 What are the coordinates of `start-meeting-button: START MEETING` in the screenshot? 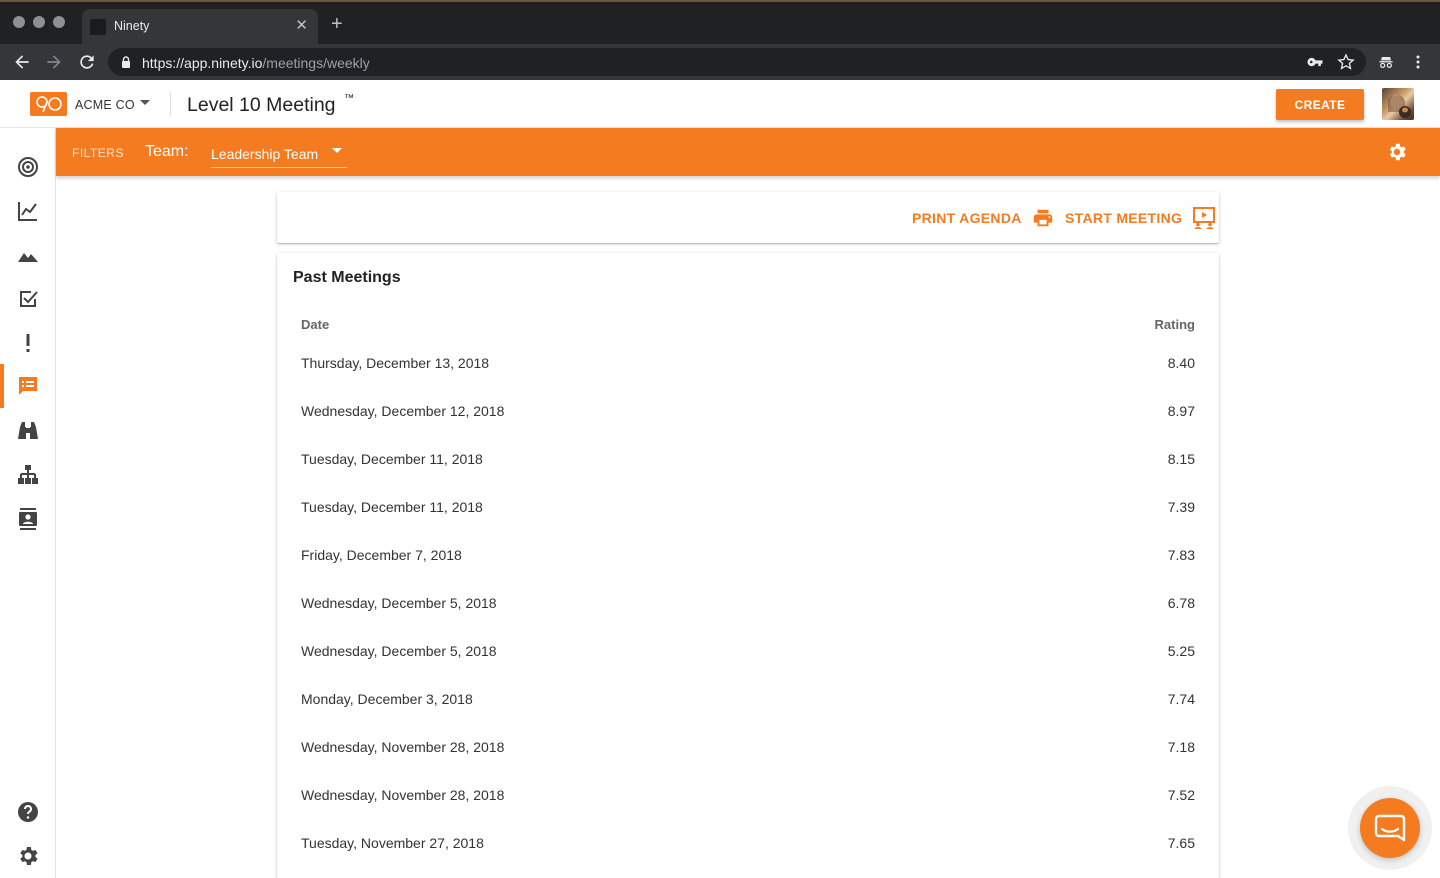 It's located at (1140, 218).